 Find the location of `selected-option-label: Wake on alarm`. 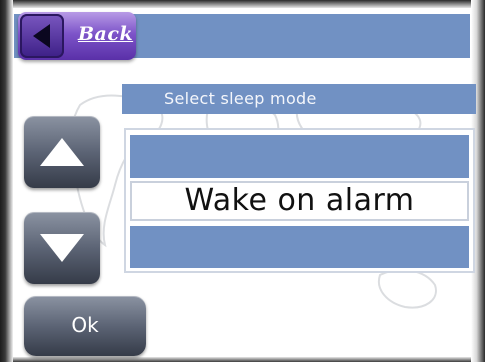

selected-option-label: Wake on alarm is located at coordinates (299, 200).